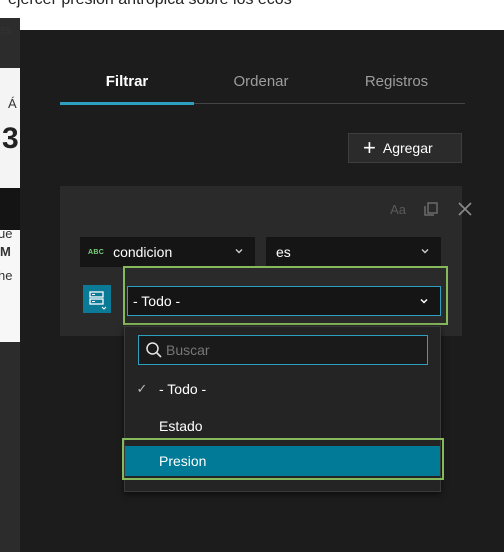 This screenshot has width=504, height=552. I want to click on bg-fragment-4: ue, so click(6, 233).